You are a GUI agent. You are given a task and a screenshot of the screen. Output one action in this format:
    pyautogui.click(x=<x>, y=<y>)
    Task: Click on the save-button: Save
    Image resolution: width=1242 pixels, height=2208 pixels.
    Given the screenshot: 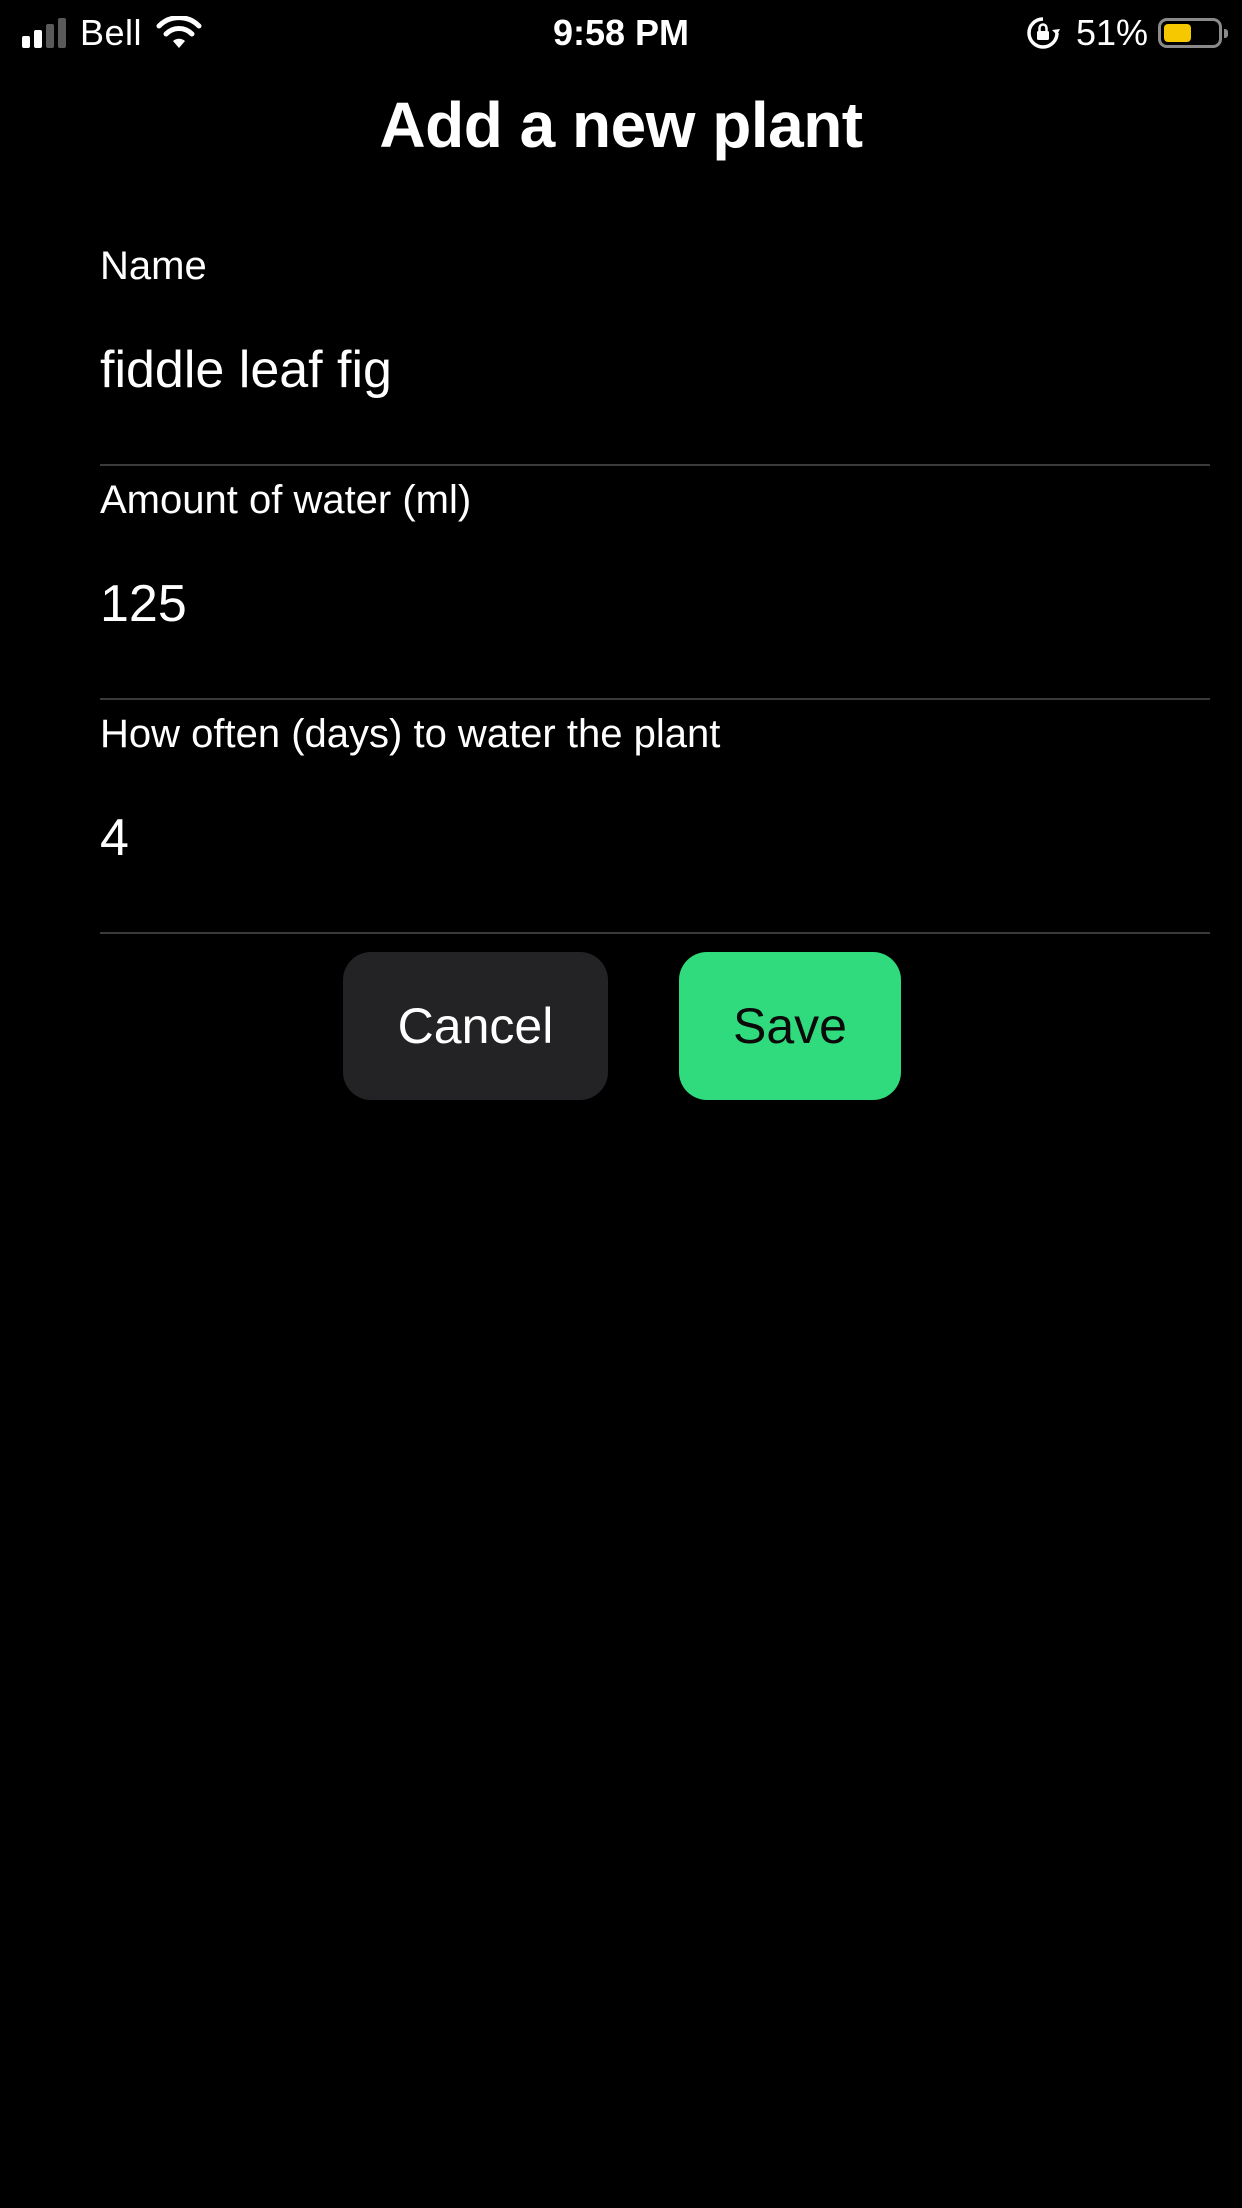 What is the action you would take?
    pyautogui.click(x=790, y=1026)
    